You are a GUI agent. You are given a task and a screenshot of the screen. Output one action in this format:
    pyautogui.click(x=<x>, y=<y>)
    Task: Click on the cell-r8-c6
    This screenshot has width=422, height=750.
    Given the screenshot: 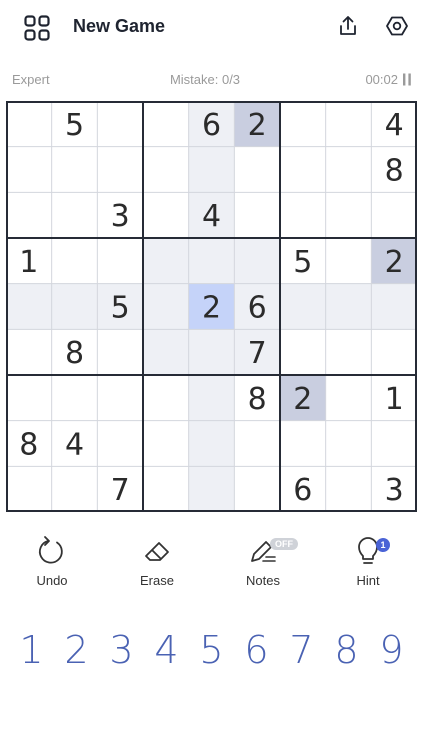 What is the action you would take?
    pyautogui.click(x=257, y=443)
    